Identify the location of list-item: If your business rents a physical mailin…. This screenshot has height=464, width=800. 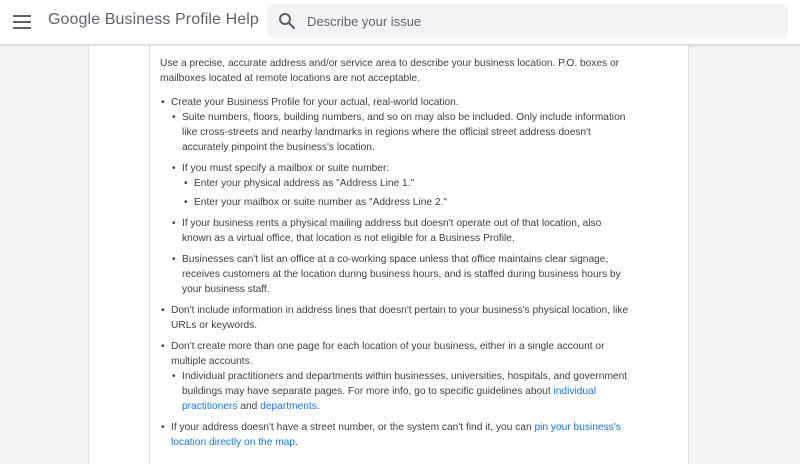
(401, 231).